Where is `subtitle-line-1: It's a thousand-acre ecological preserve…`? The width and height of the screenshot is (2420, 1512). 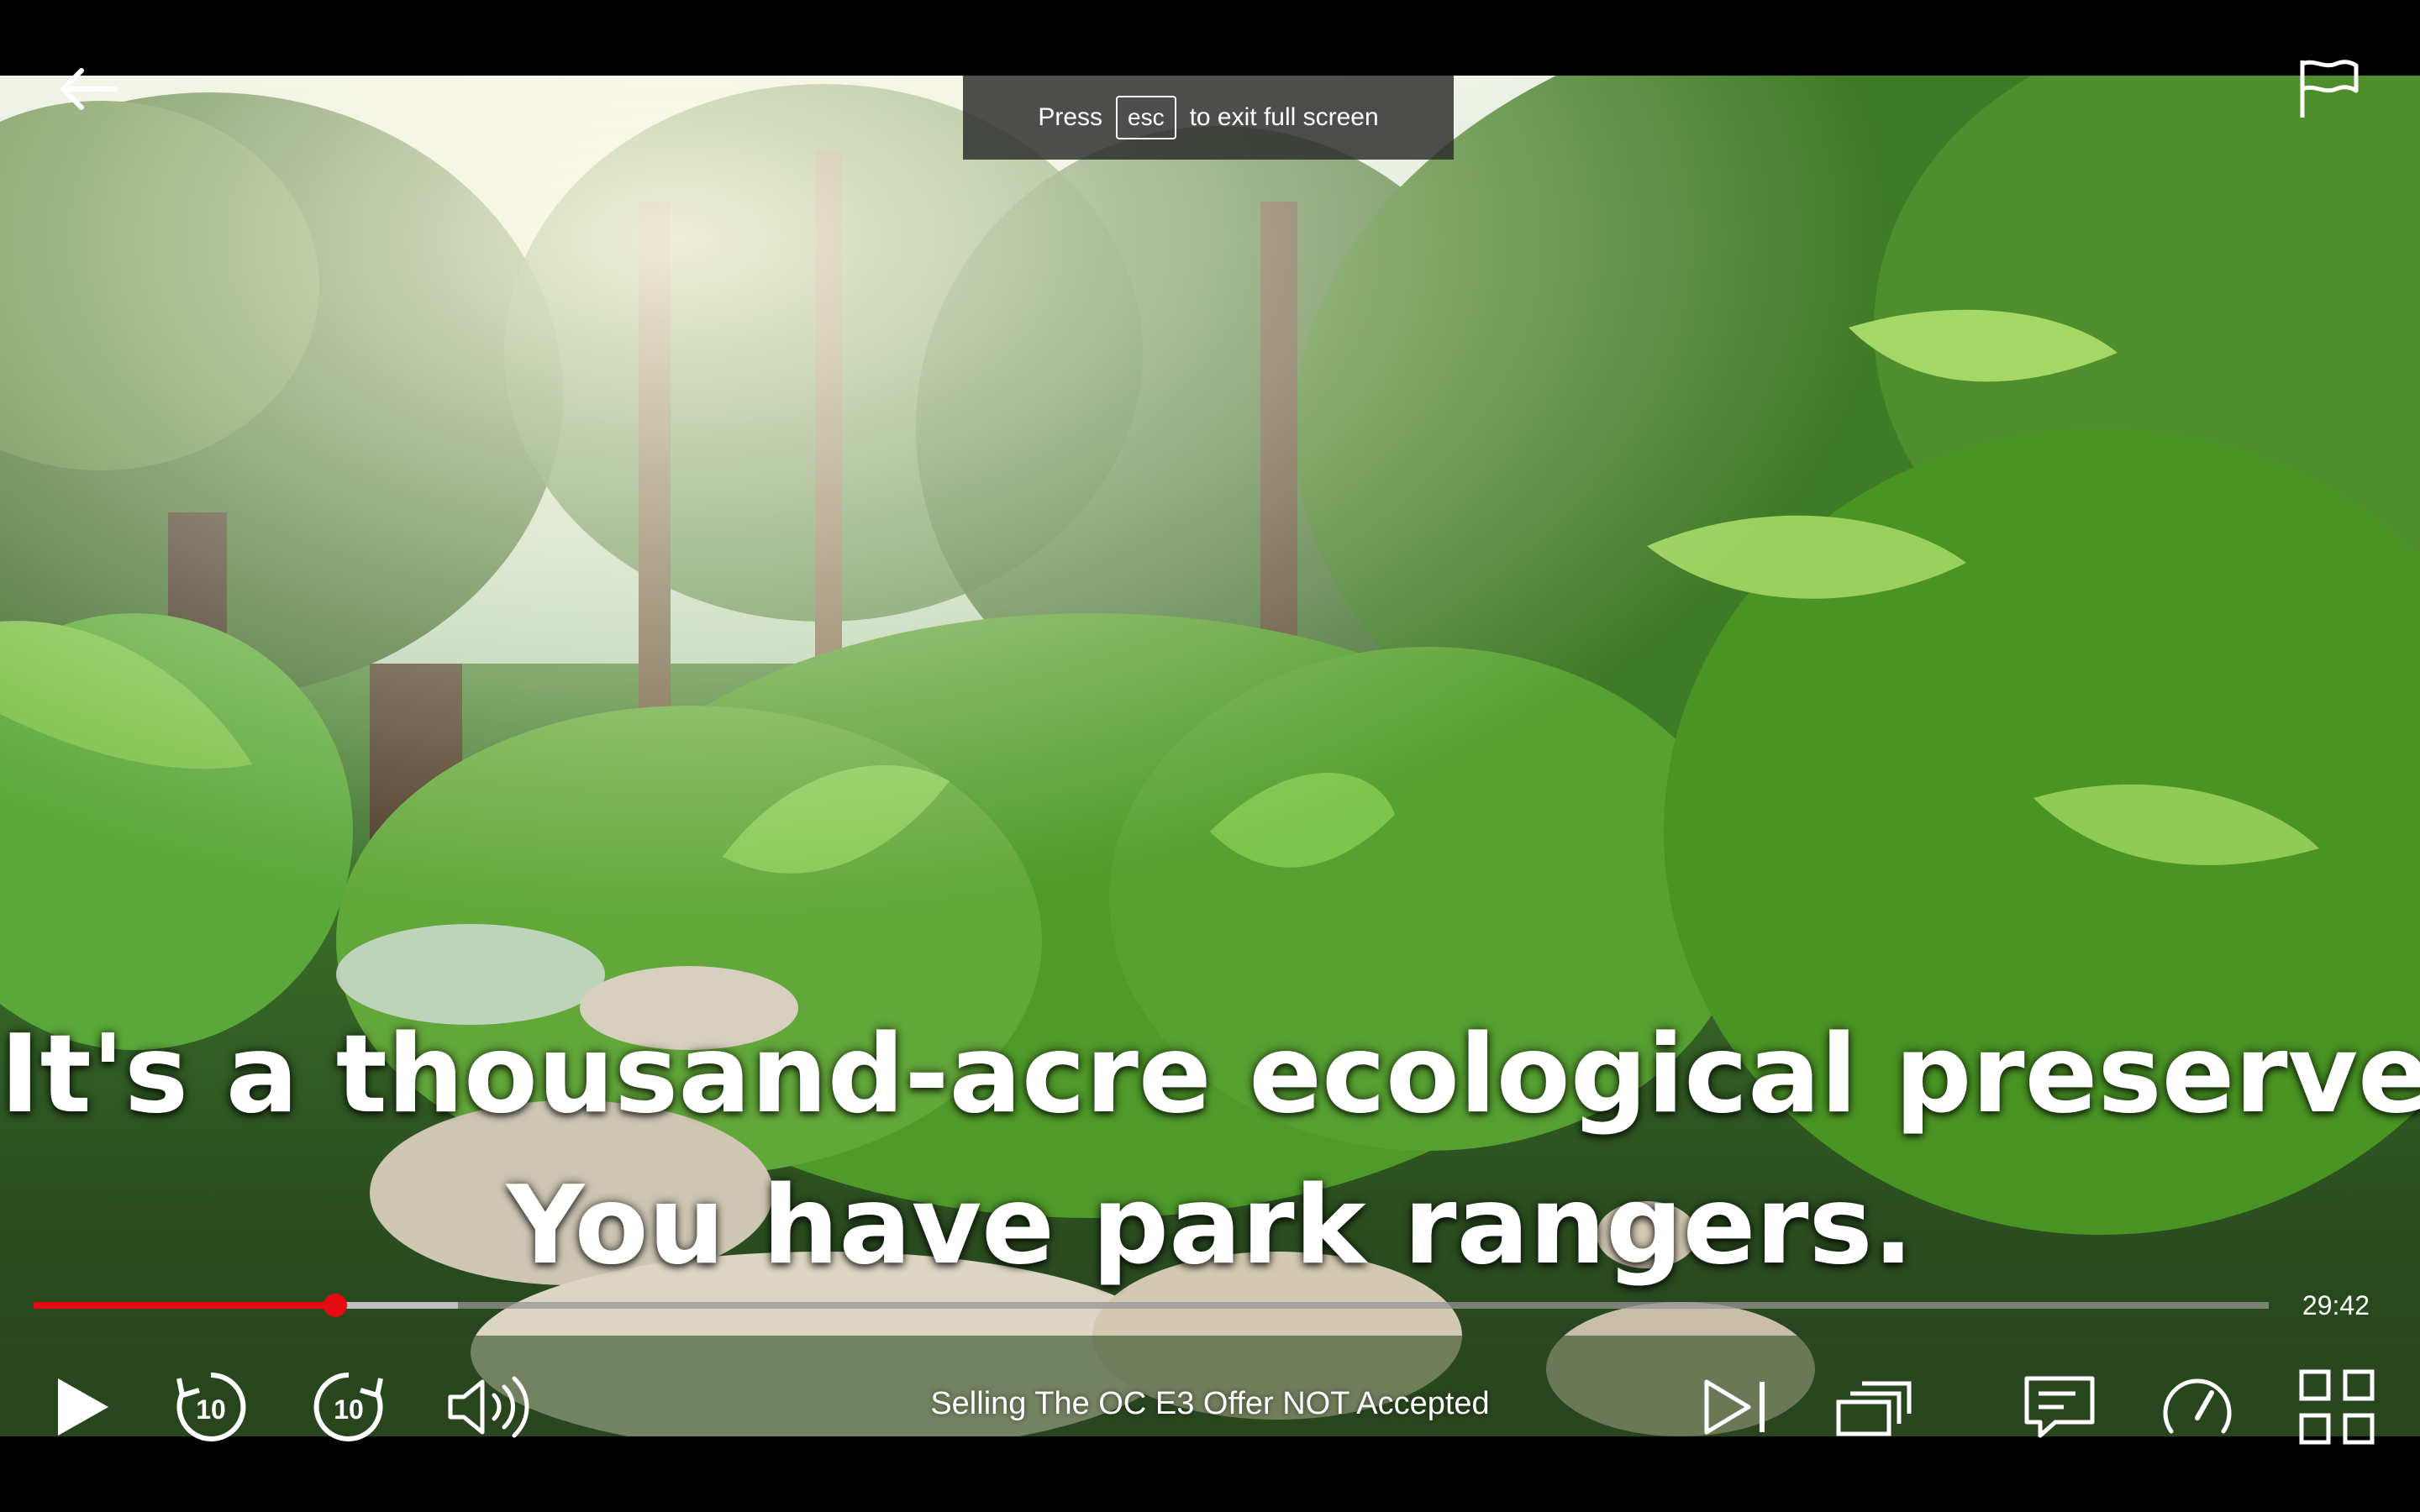 subtitle-line-1: It's a thousand-acre ecological preserve… is located at coordinates (1210, 1074).